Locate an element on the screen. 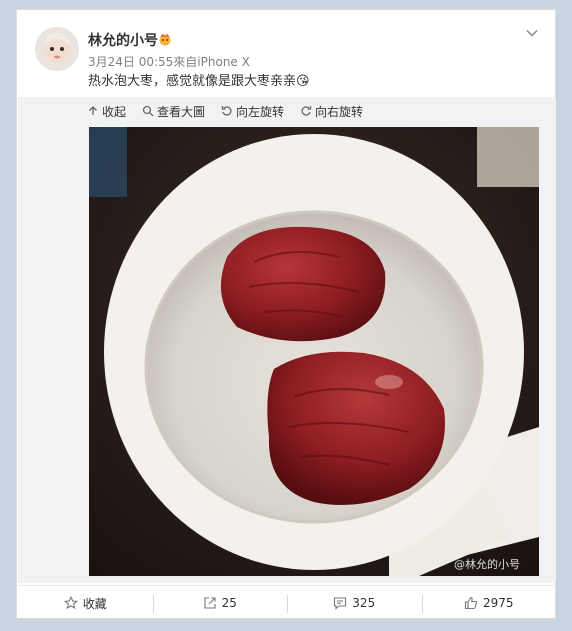 The image size is (572, 631). like-button: 2975 is located at coordinates (489, 603).